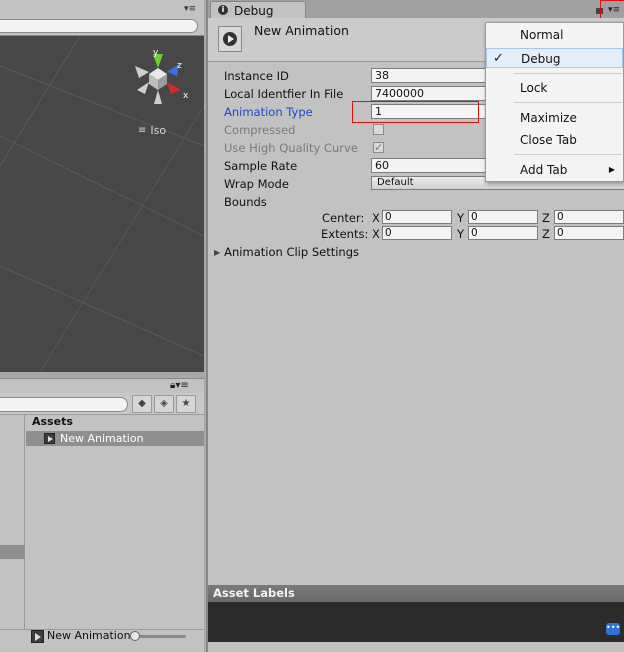 The height and width of the screenshot is (652, 624). I want to click on list-item: New Animation, so click(115, 438).